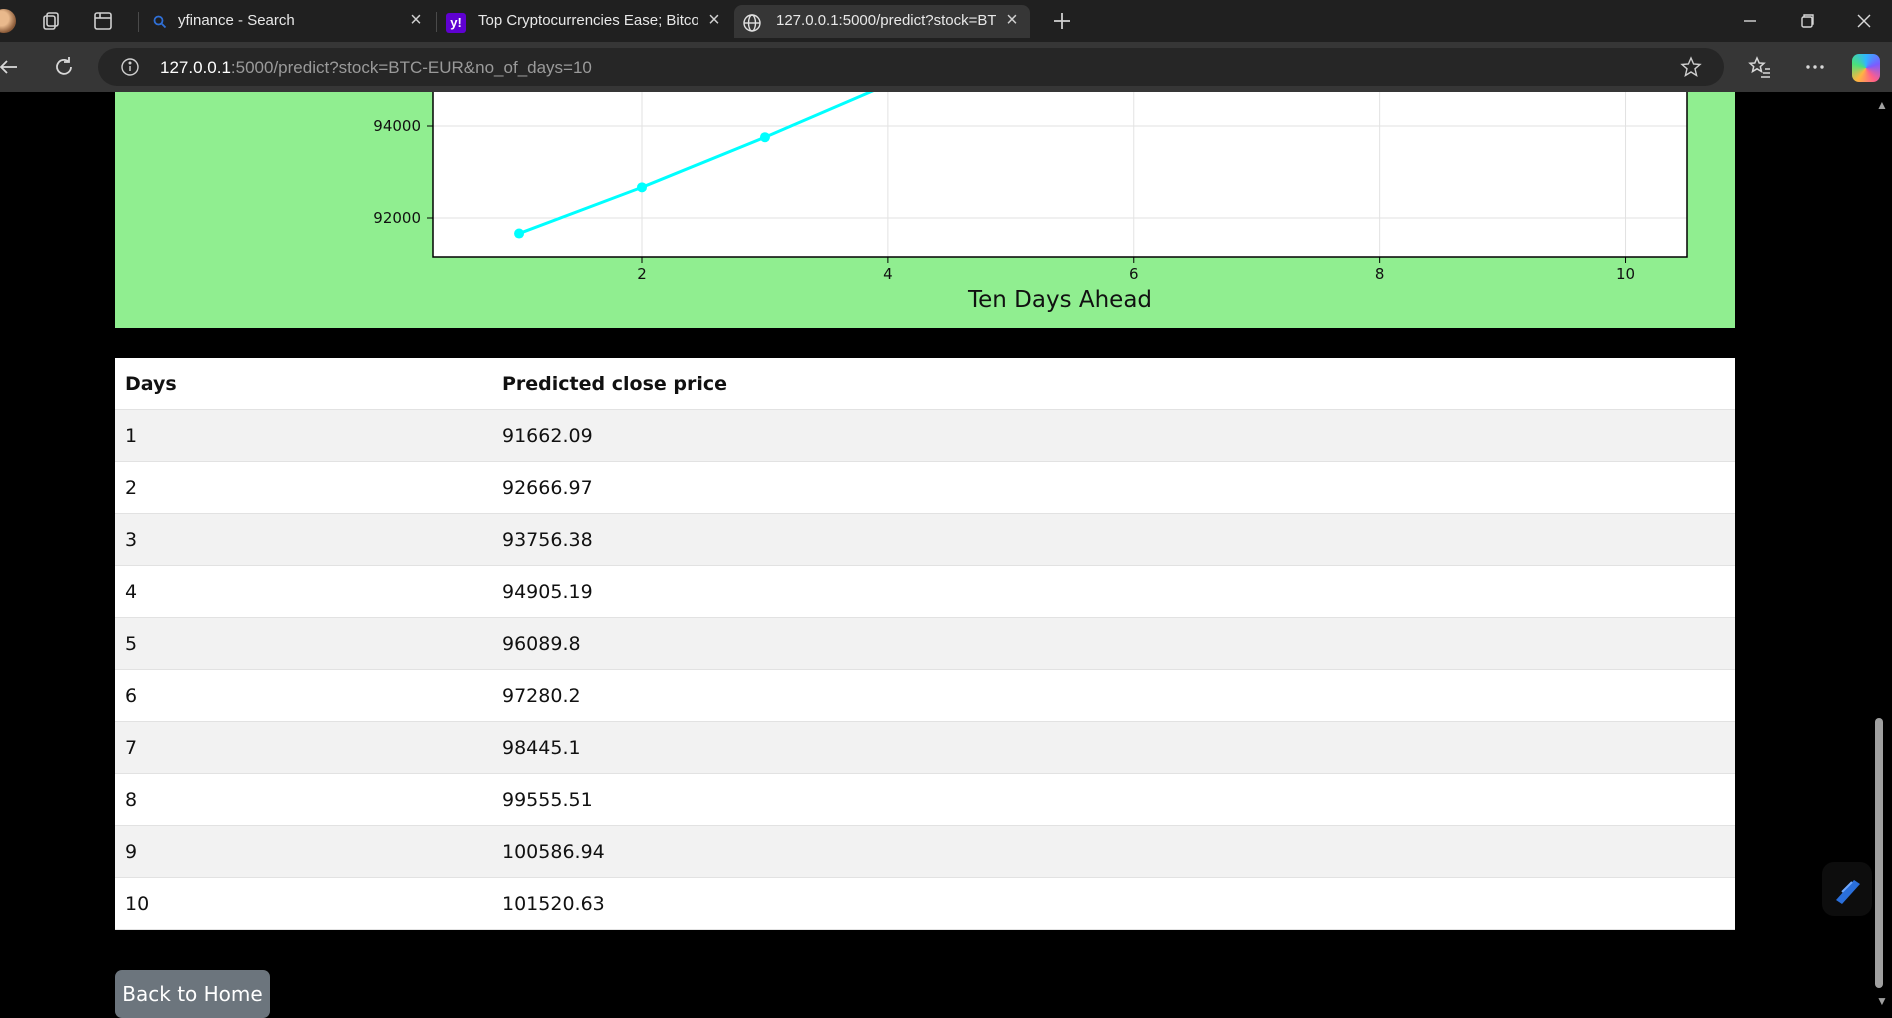  Describe the element at coordinates (303, 903) in the screenshot. I see `day-cell: 10` at that location.